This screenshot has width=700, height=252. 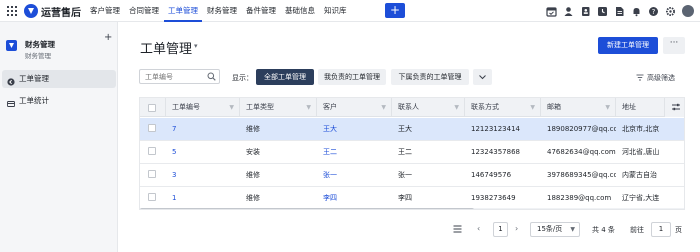 What do you see at coordinates (405, 198) in the screenshot?
I see `cell-contact: 李四` at bounding box center [405, 198].